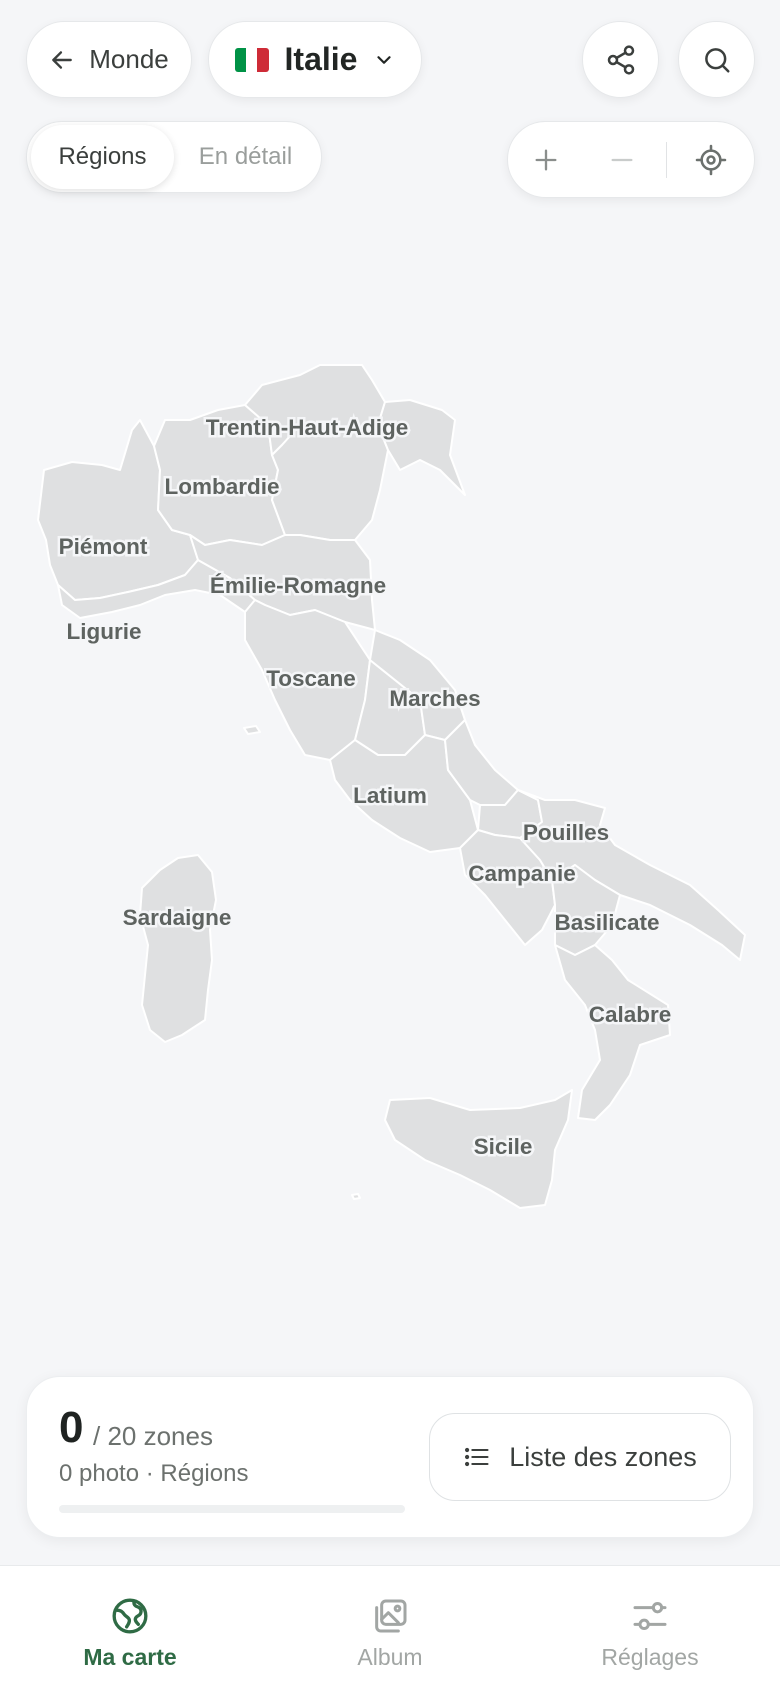 Image resolution: width=780 pixels, height=1688 pixels. What do you see at coordinates (178, 948) in the screenshot?
I see `region-sardegna` at bounding box center [178, 948].